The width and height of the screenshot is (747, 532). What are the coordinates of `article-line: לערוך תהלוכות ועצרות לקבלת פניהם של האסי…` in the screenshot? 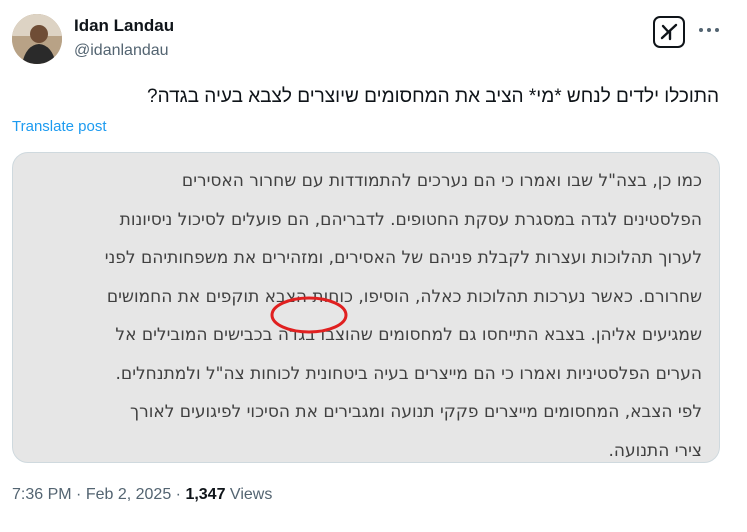 It's located at (403, 258).